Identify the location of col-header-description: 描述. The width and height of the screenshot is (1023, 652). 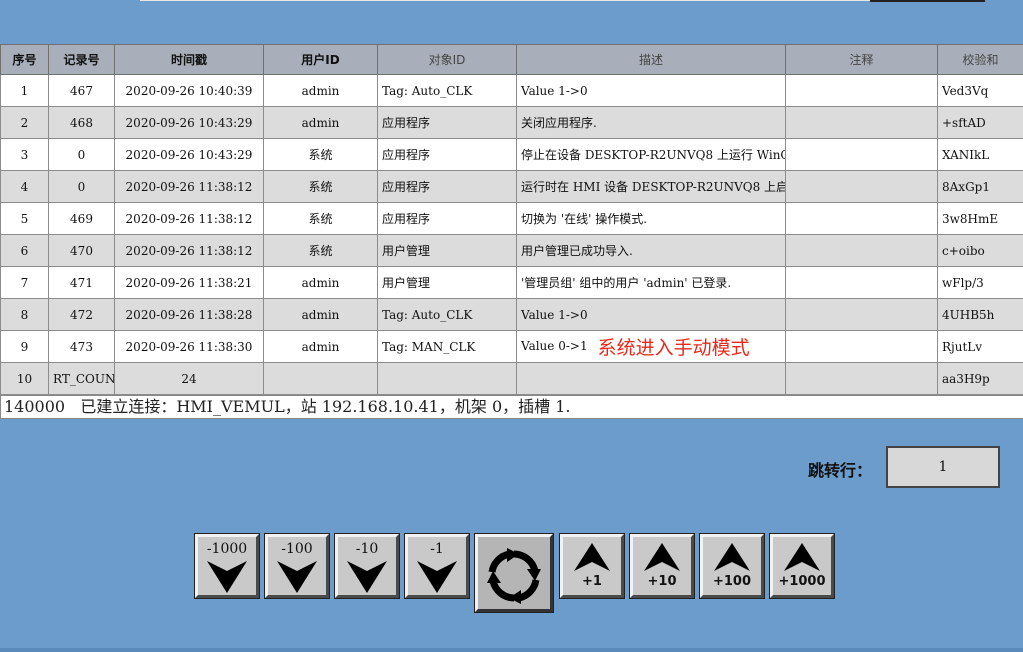
(651, 59).